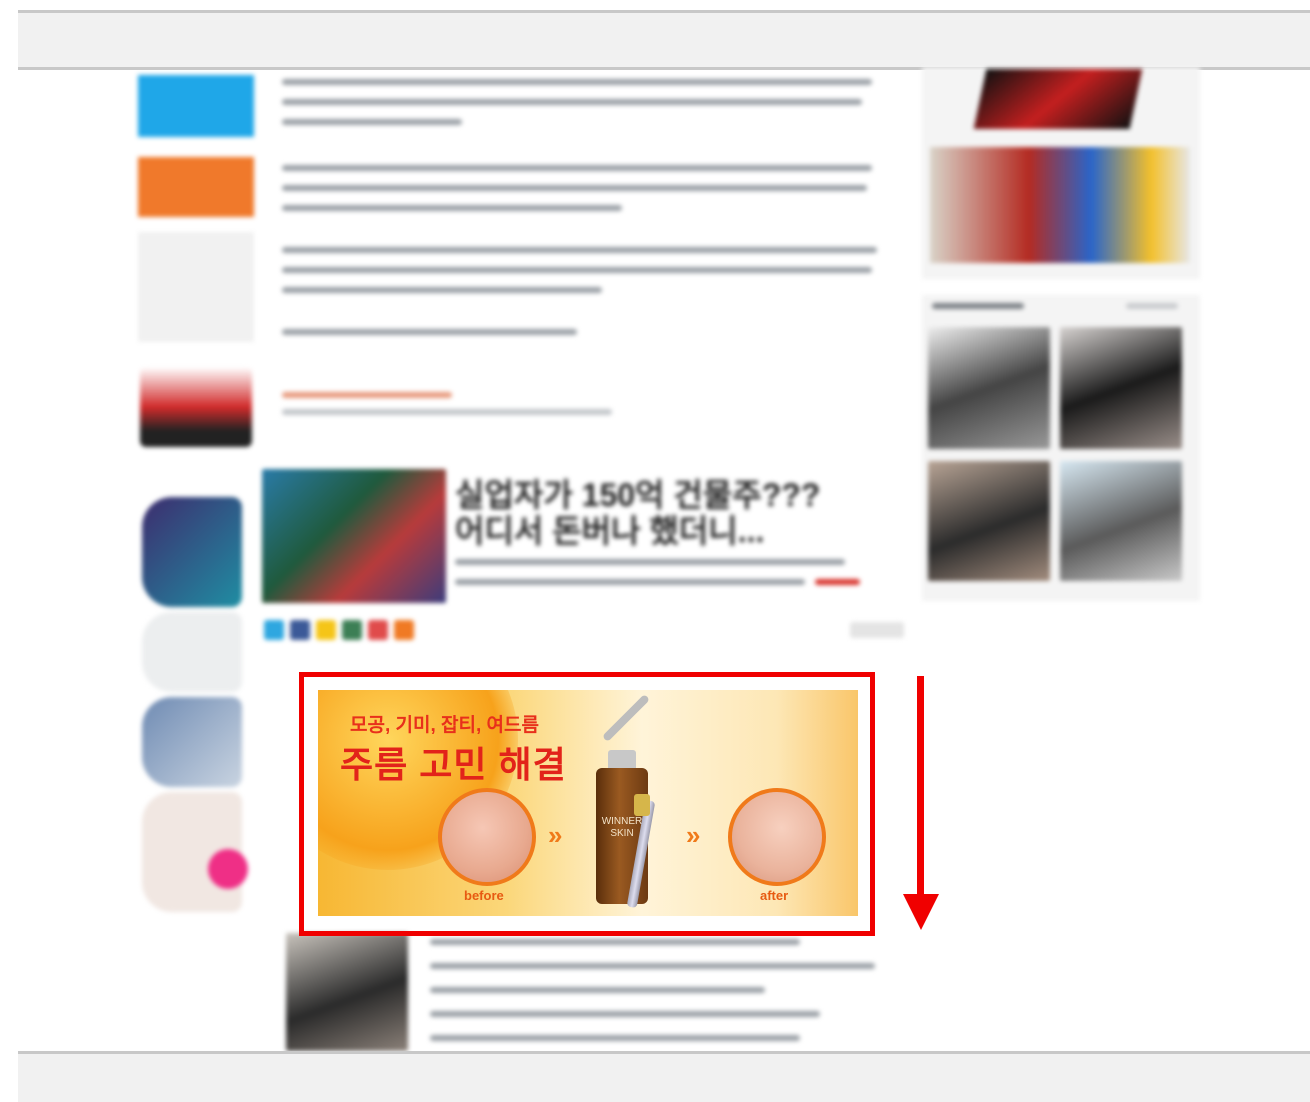  What do you see at coordinates (354, 536) in the screenshot?
I see `related-article-thumbnail` at bounding box center [354, 536].